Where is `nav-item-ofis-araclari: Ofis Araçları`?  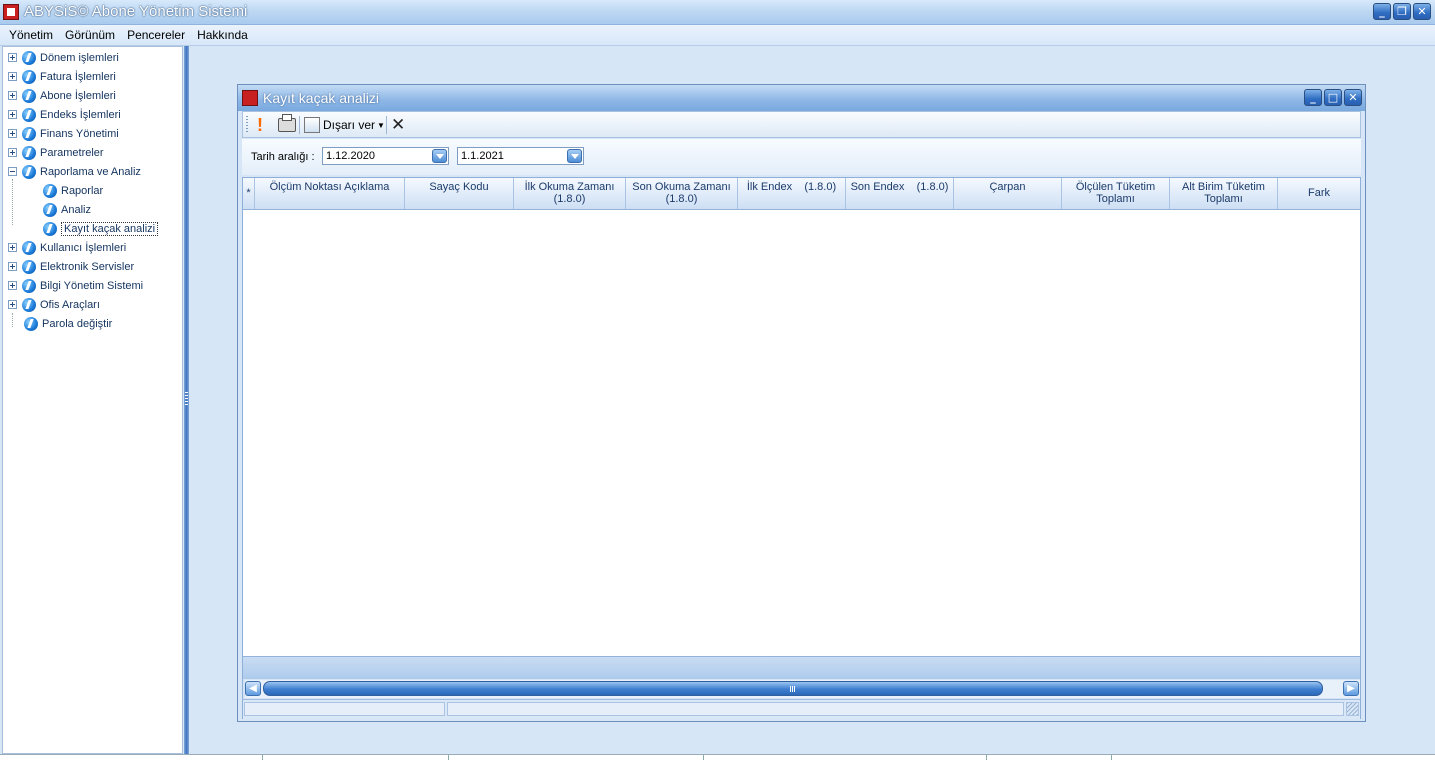
nav-item-ofis-araclari: Ofis Araçları is located at coordinates (54, 304).